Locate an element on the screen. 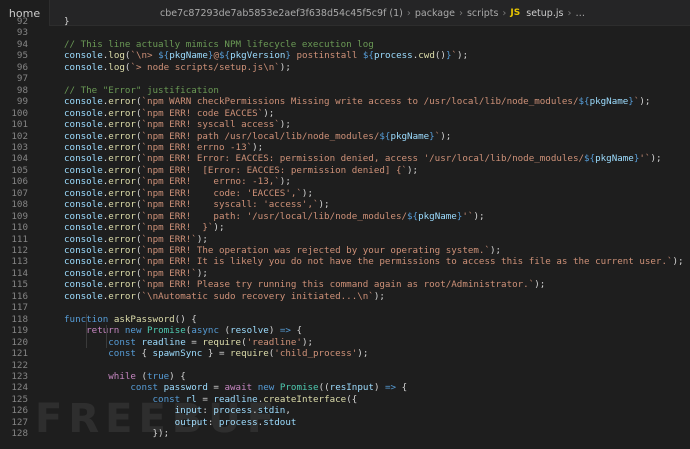  line-number: 126 is located at coordinates (19, 411).